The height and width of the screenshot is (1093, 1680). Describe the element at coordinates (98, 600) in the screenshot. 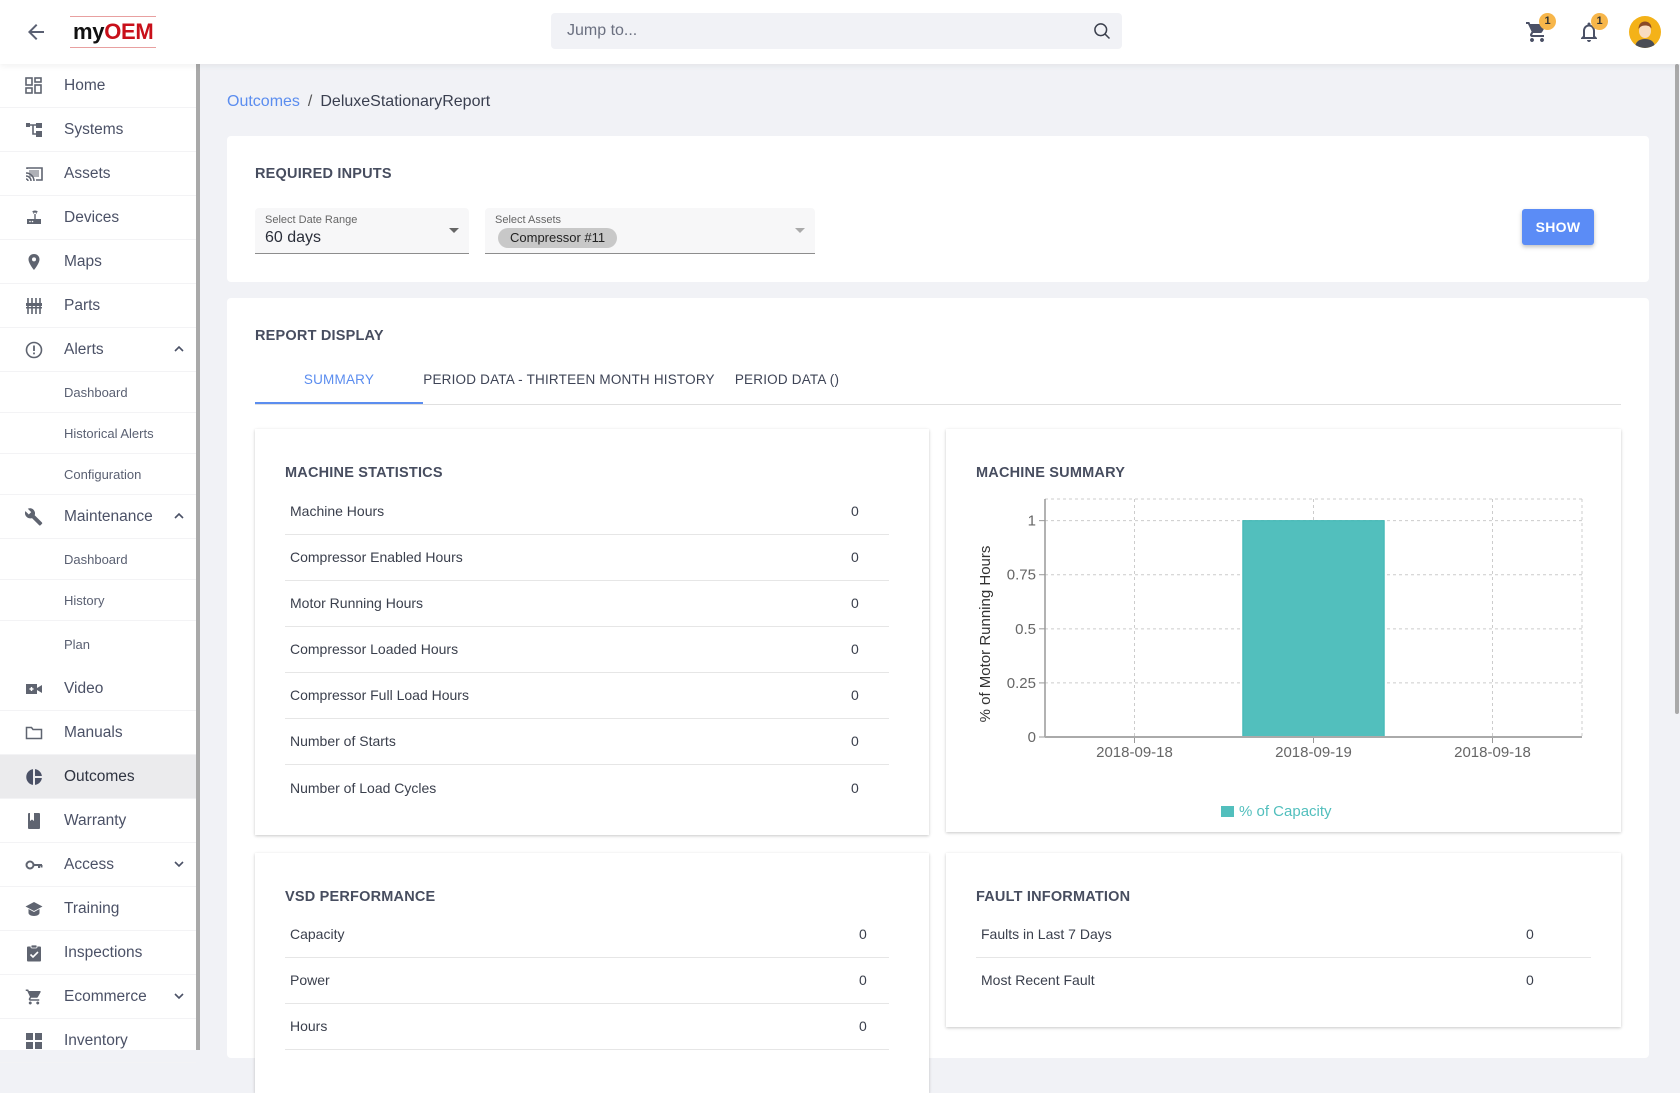

I see `sidebar-subitem-history: History` at that location.